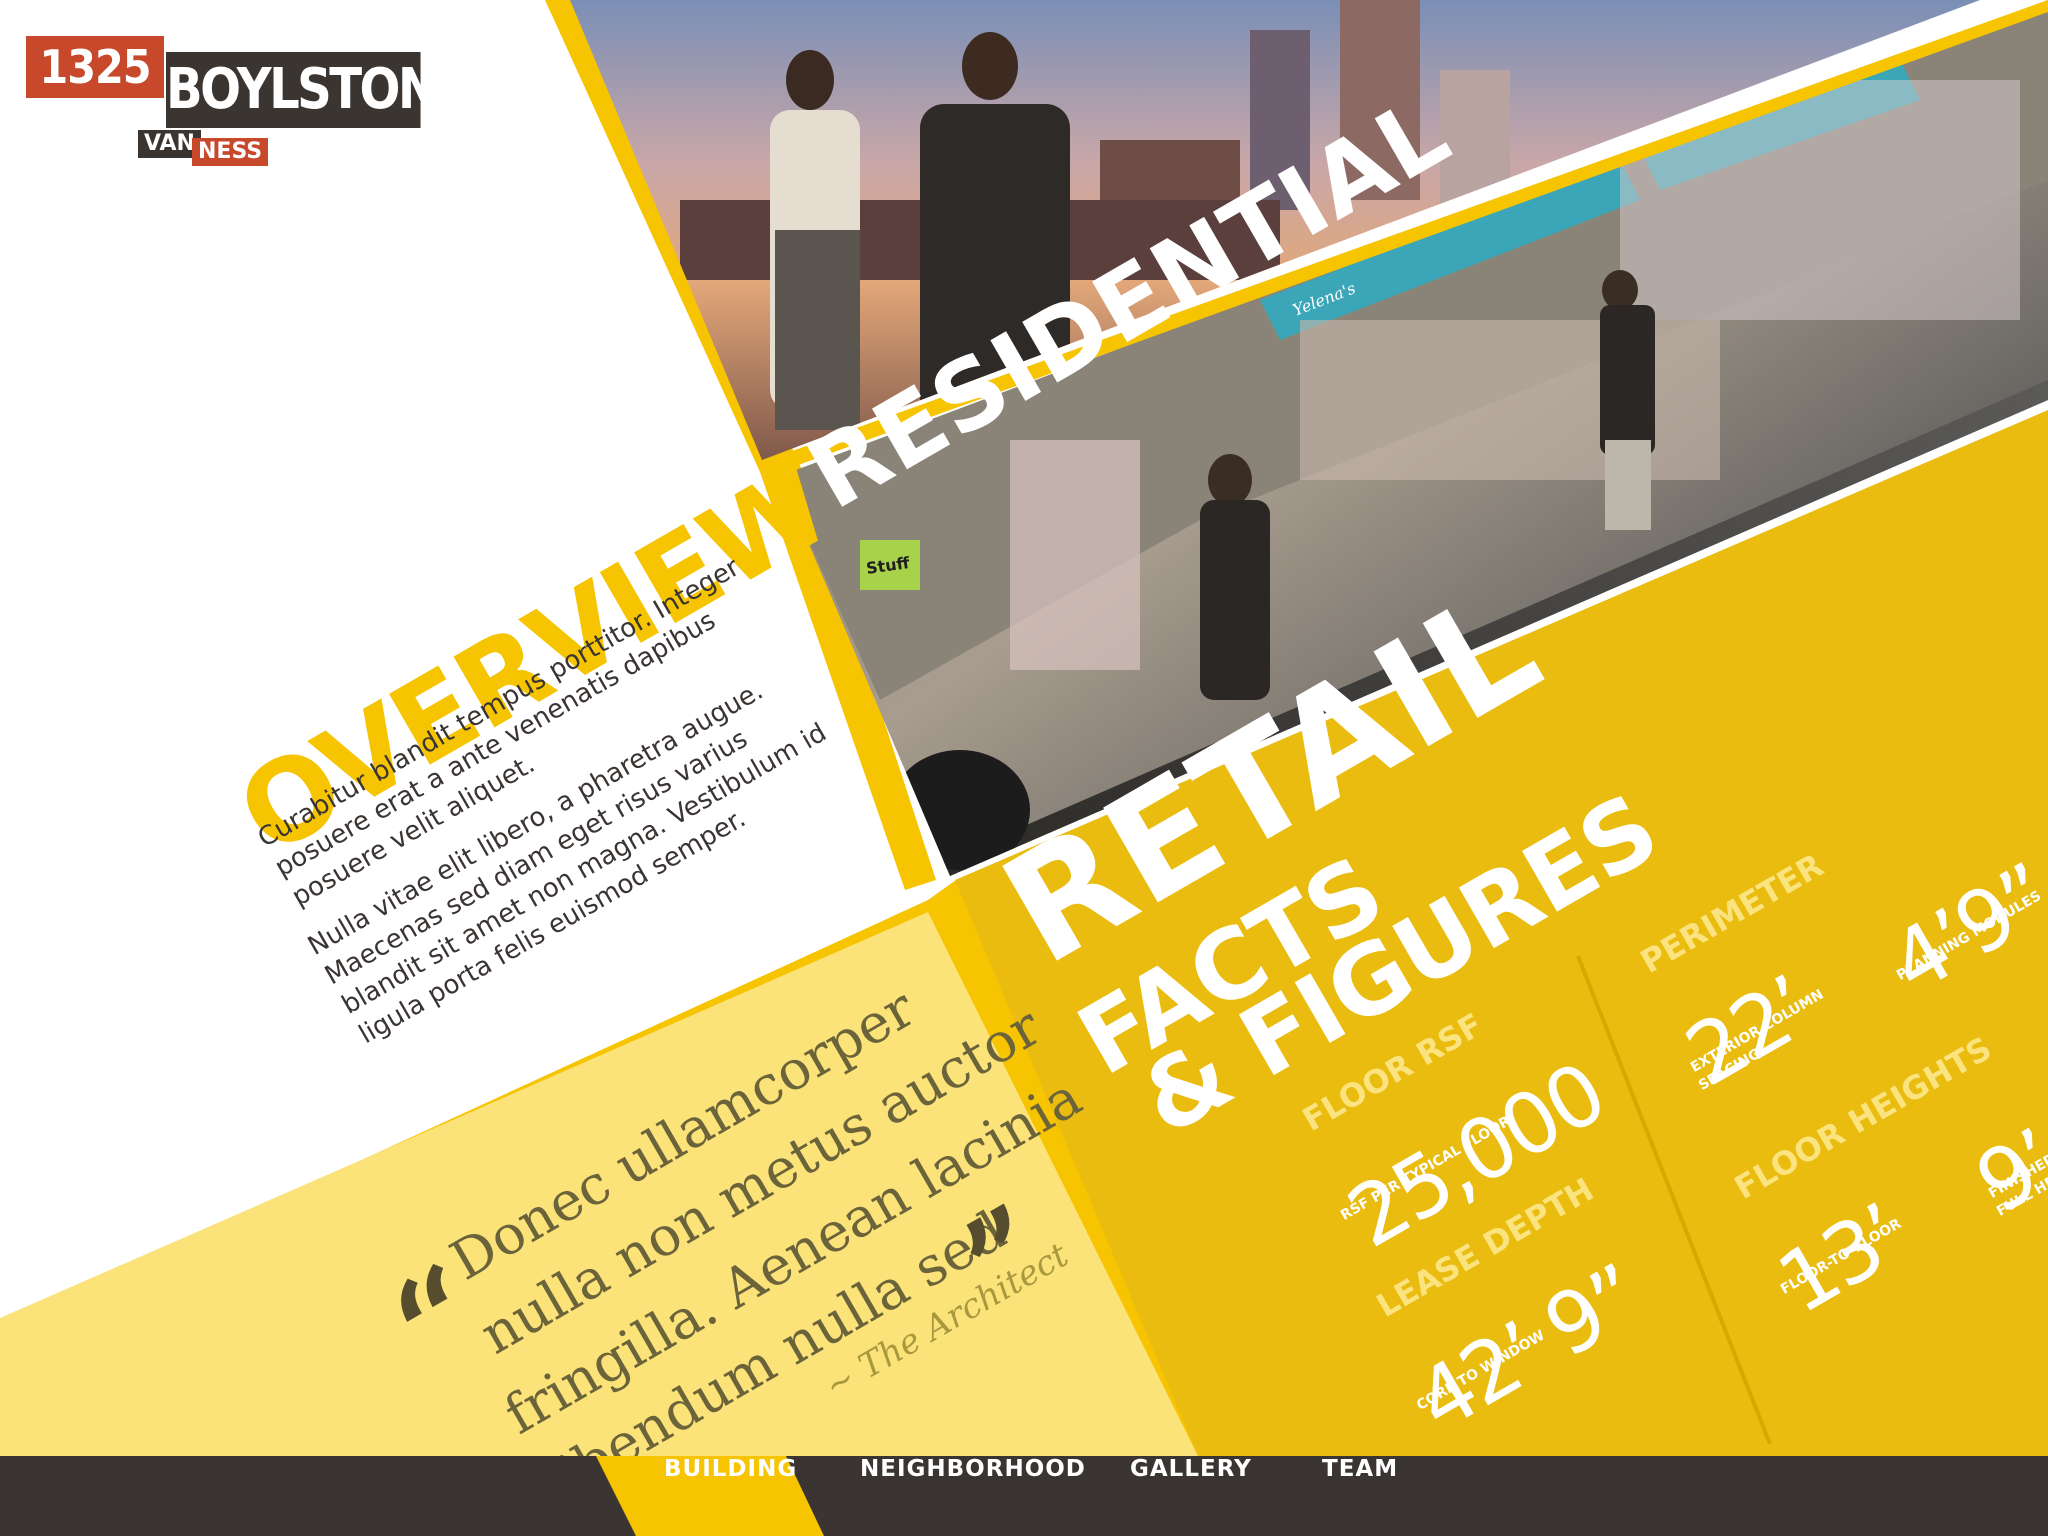  What do you see at coordinates (973, 1496) in the screenshot?
I see `nav-item-neighborhood: NEIGHBORHOOD` at bounding box center [973, 1496].